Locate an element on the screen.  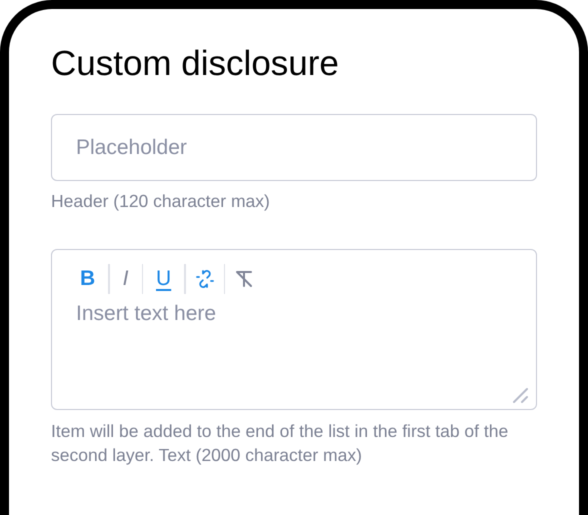
link-icon is located at coordinates (204, 279).